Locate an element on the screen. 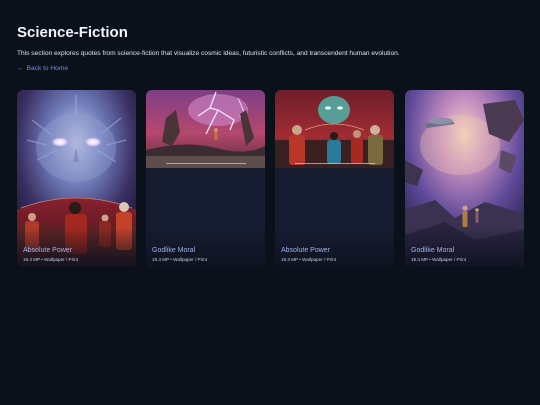  back-to-home-link: ← Back to Home is located at coordinates (42, 68).